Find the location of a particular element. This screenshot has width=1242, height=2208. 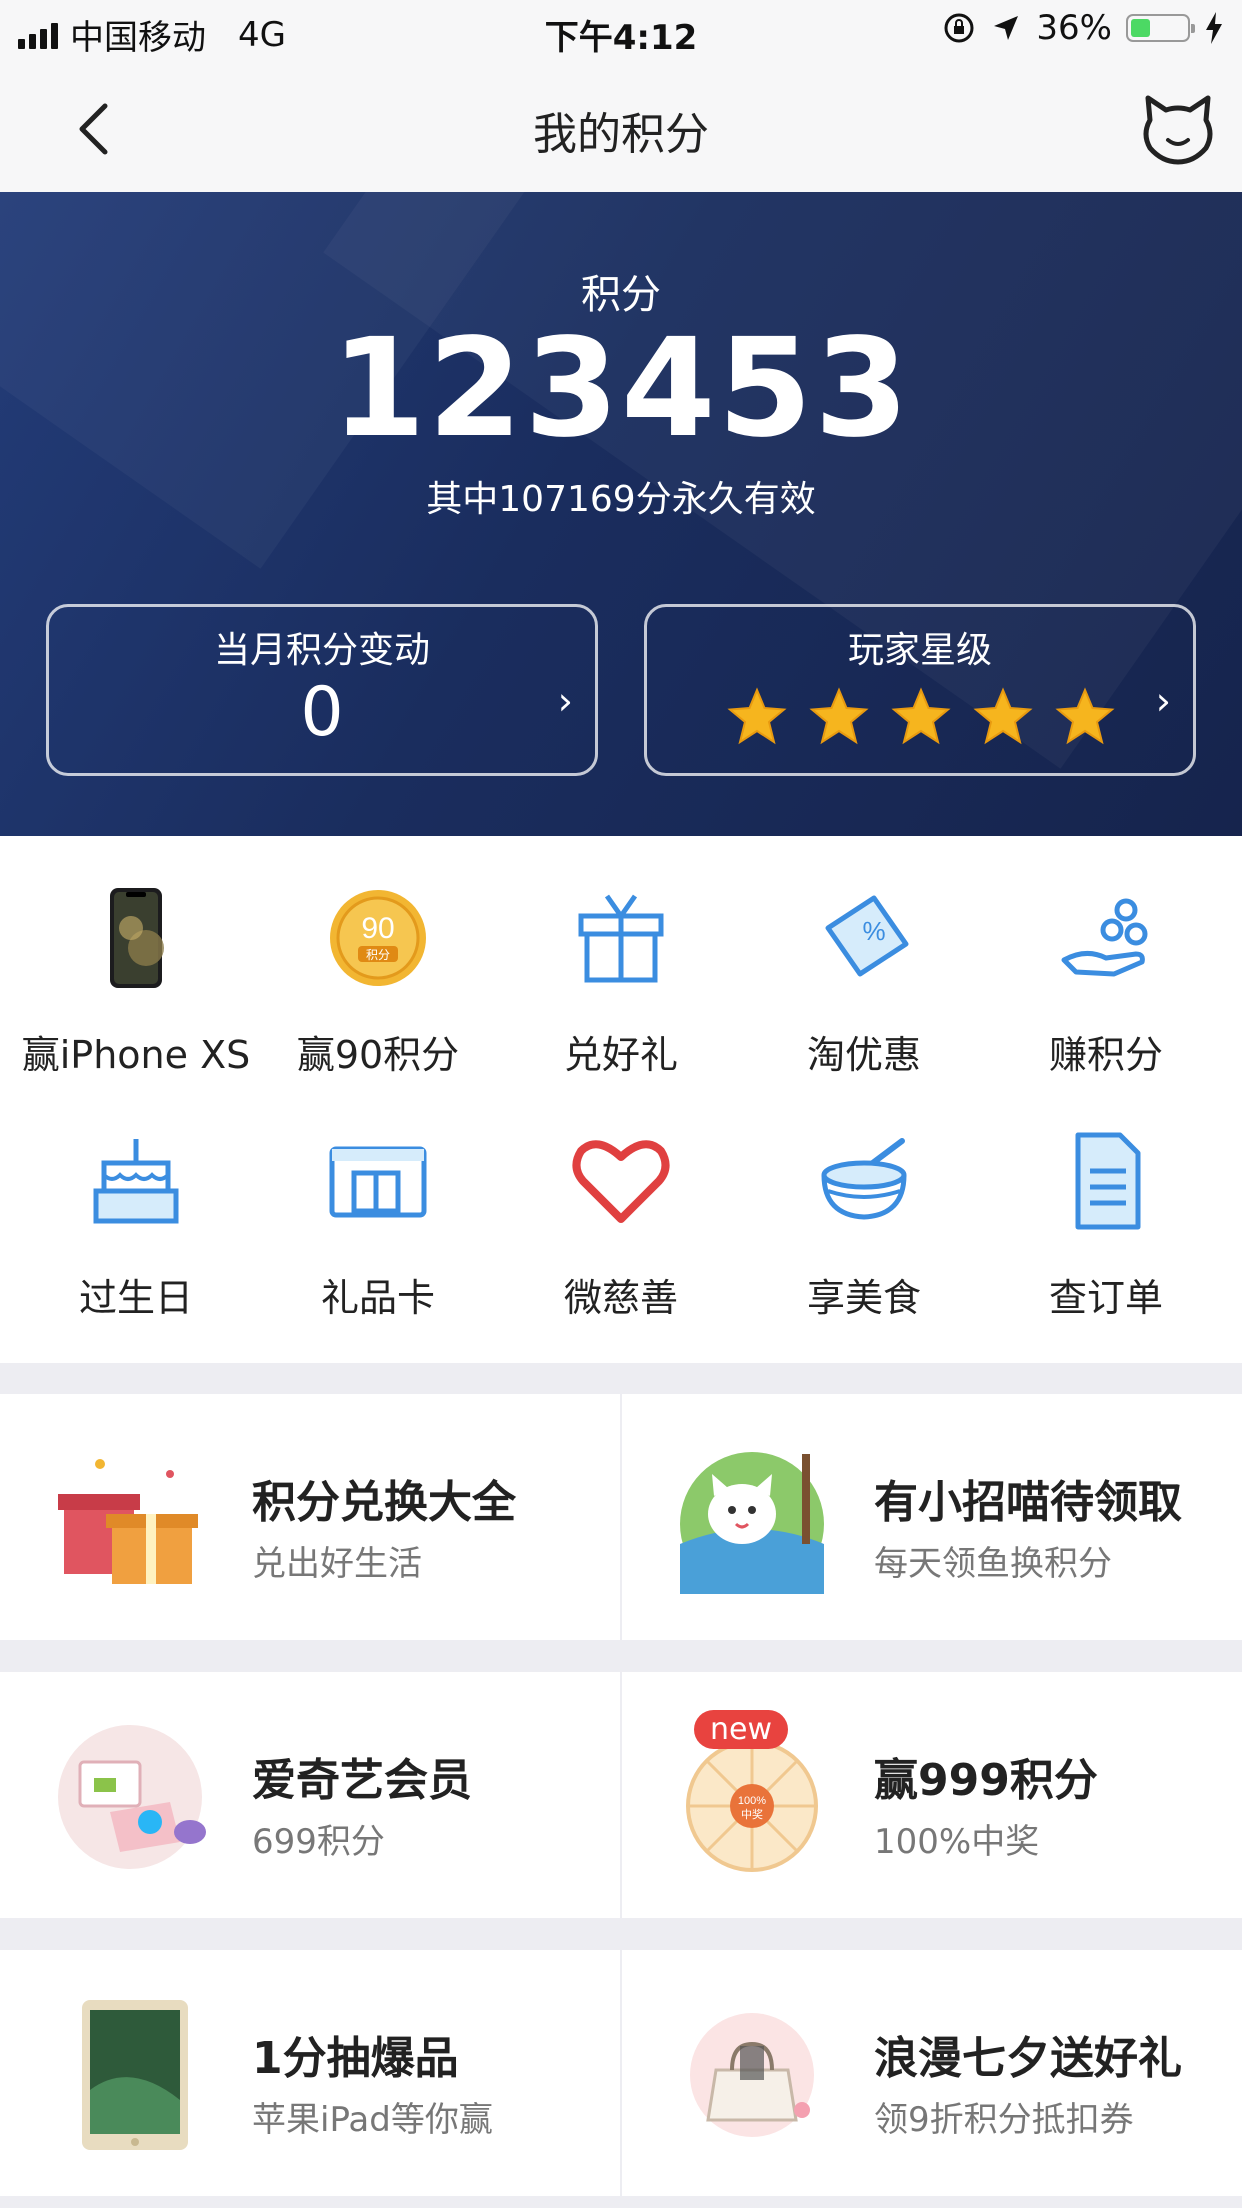

player-level-title: 玩家星级 is located at coordinates (919, 650).